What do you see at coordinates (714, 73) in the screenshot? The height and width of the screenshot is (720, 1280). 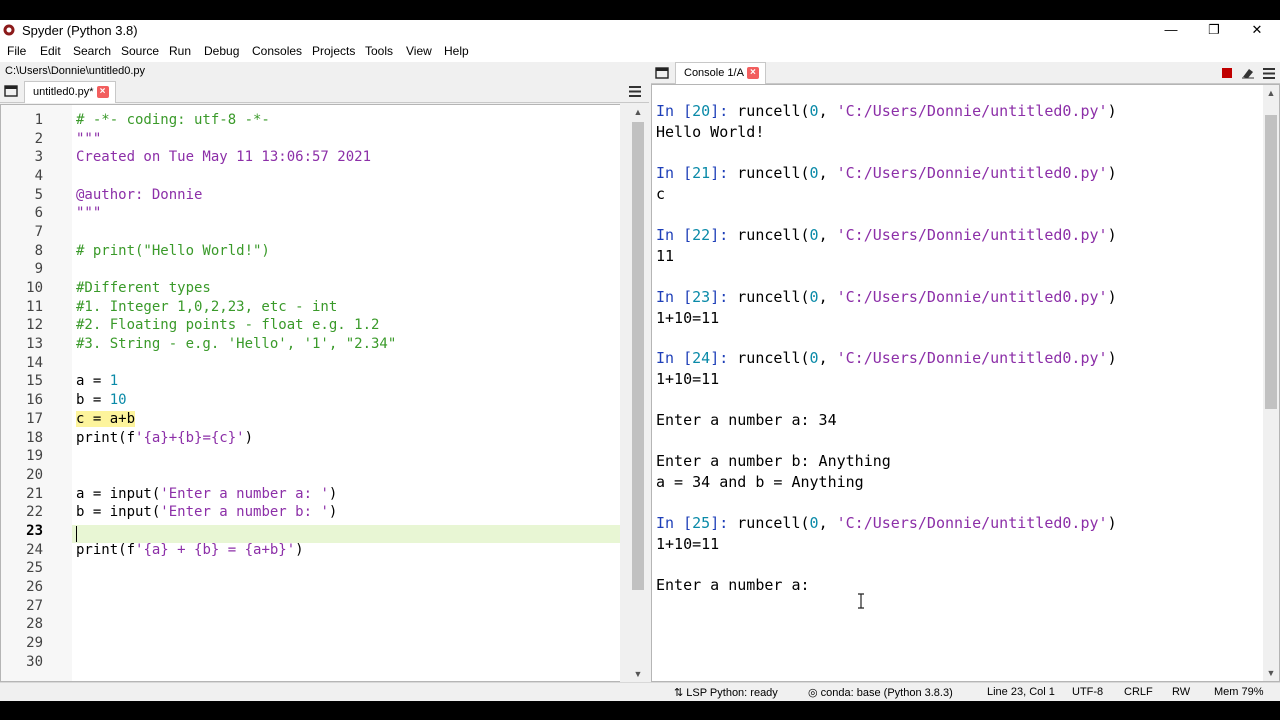 I see `tab-label: Console 1/A` at bounding box center [714, 73].